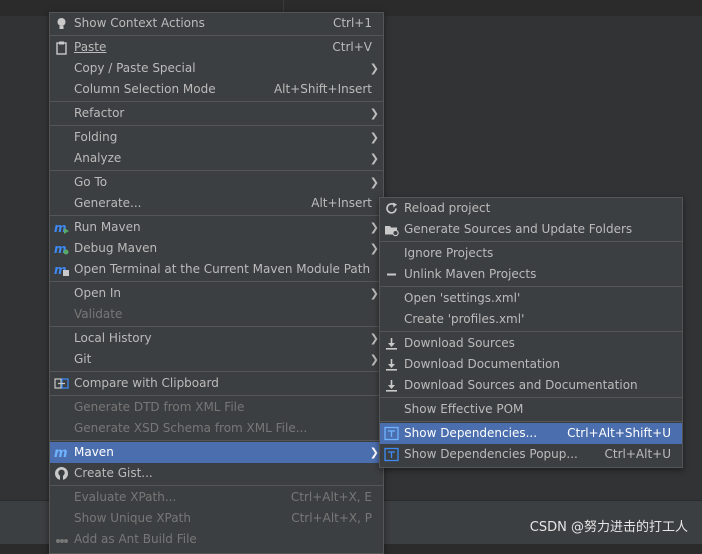 The width and height of the screenshot is (702, 554). What do you see at coordinates (531, 319) in the screenshot?
I see `menu-item-create-profiles-xml: Create 'profiles.xml'` at bounding box center [531, 319].